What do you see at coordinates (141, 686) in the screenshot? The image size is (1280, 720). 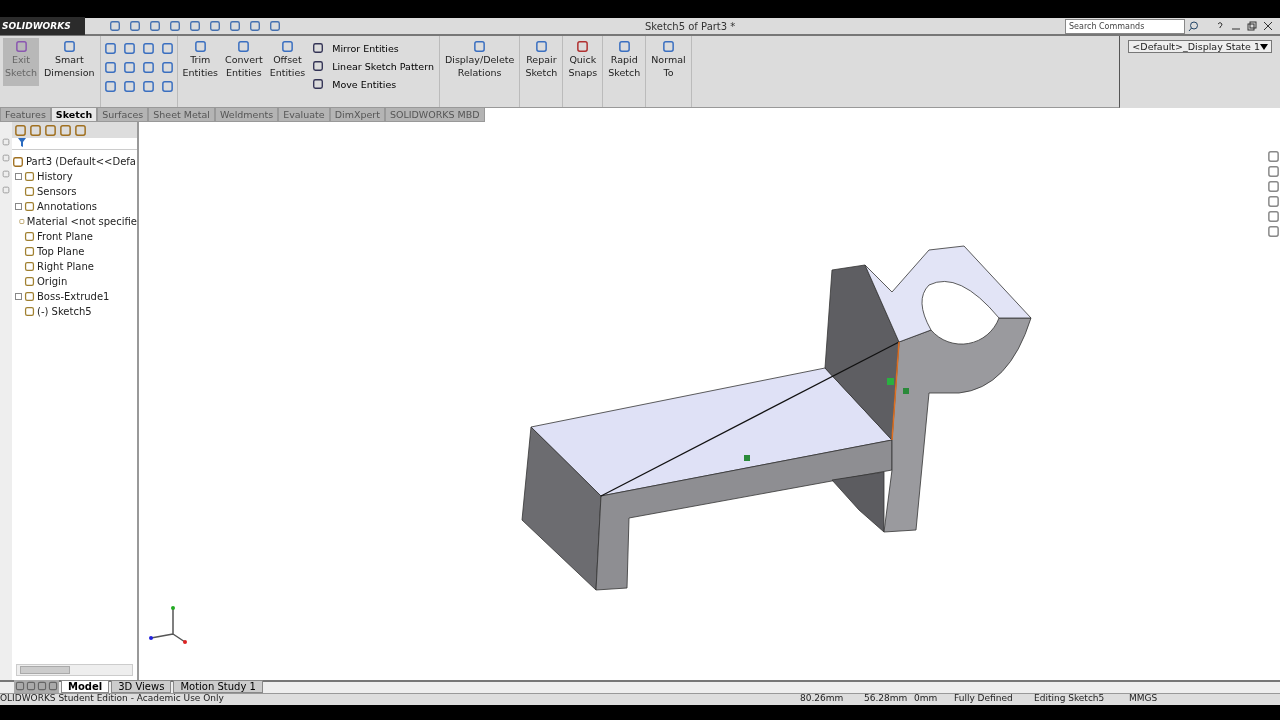 I see `model-tab: 3D Views` at bounding box center [141, 686].